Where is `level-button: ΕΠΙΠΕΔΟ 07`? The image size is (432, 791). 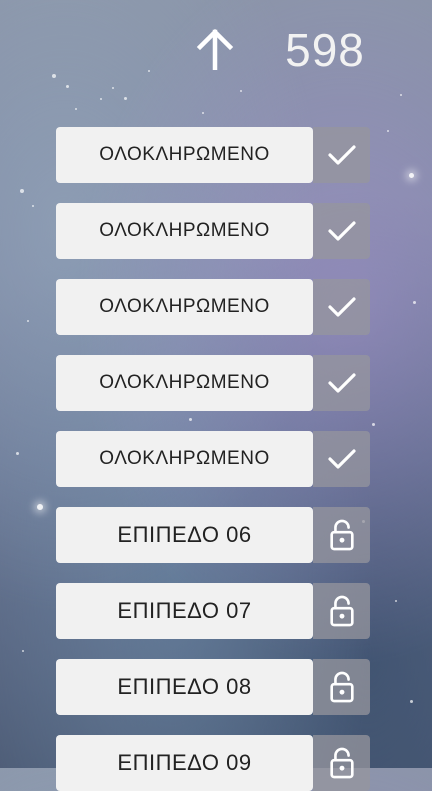 level-button: ΕΠΙΠΕΔΟ 07 is located at coordinates (184, 611).